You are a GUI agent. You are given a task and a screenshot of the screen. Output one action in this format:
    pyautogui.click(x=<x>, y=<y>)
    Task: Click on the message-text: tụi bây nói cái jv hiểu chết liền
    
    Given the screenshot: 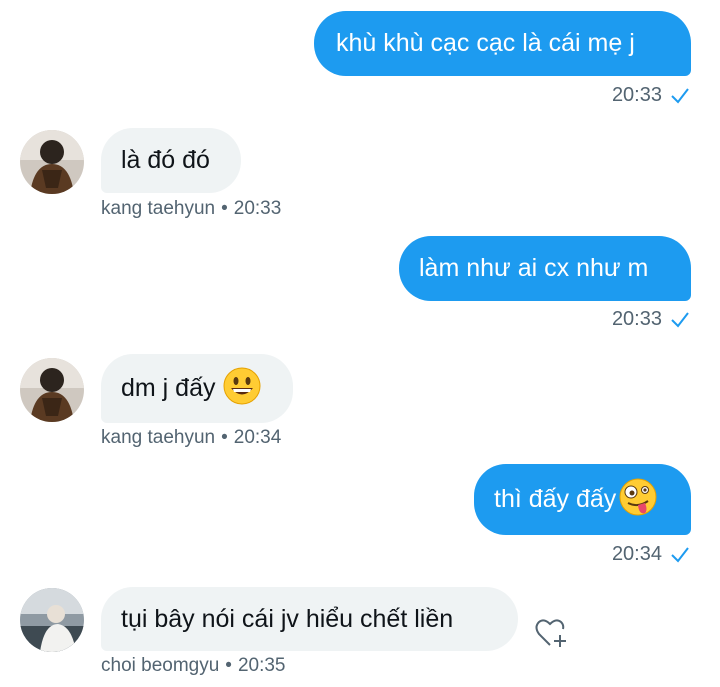 What is the action you would take?
    pyautogui.click(x=287, y=618)
    